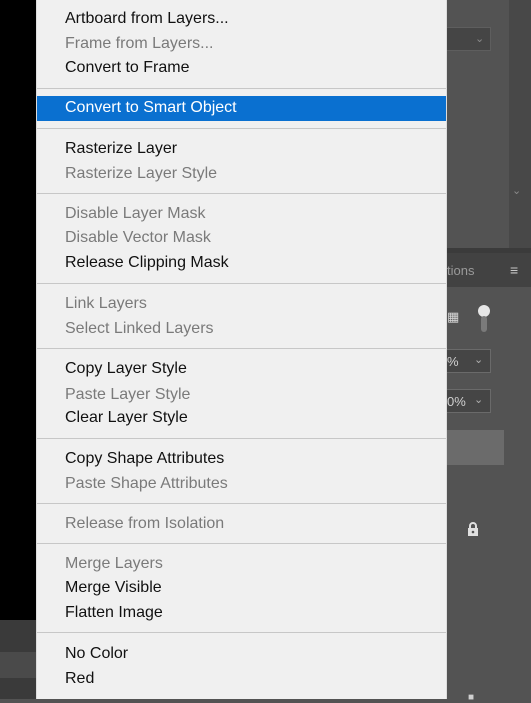 Image resolution: width=531 pixels, height=703 pixels. Describe the element at coordinates (454, 317) in the screenshot. I see `document-icon: ▦` at that location.